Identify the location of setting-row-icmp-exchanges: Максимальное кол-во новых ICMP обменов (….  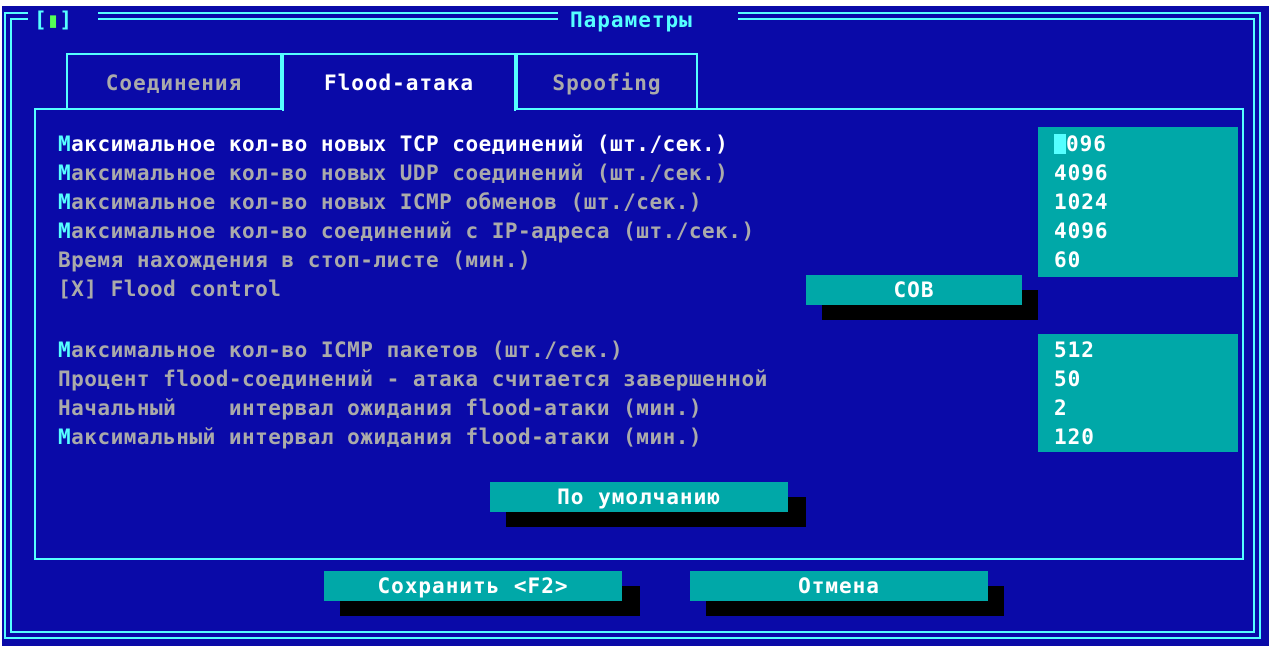
(380, 202).